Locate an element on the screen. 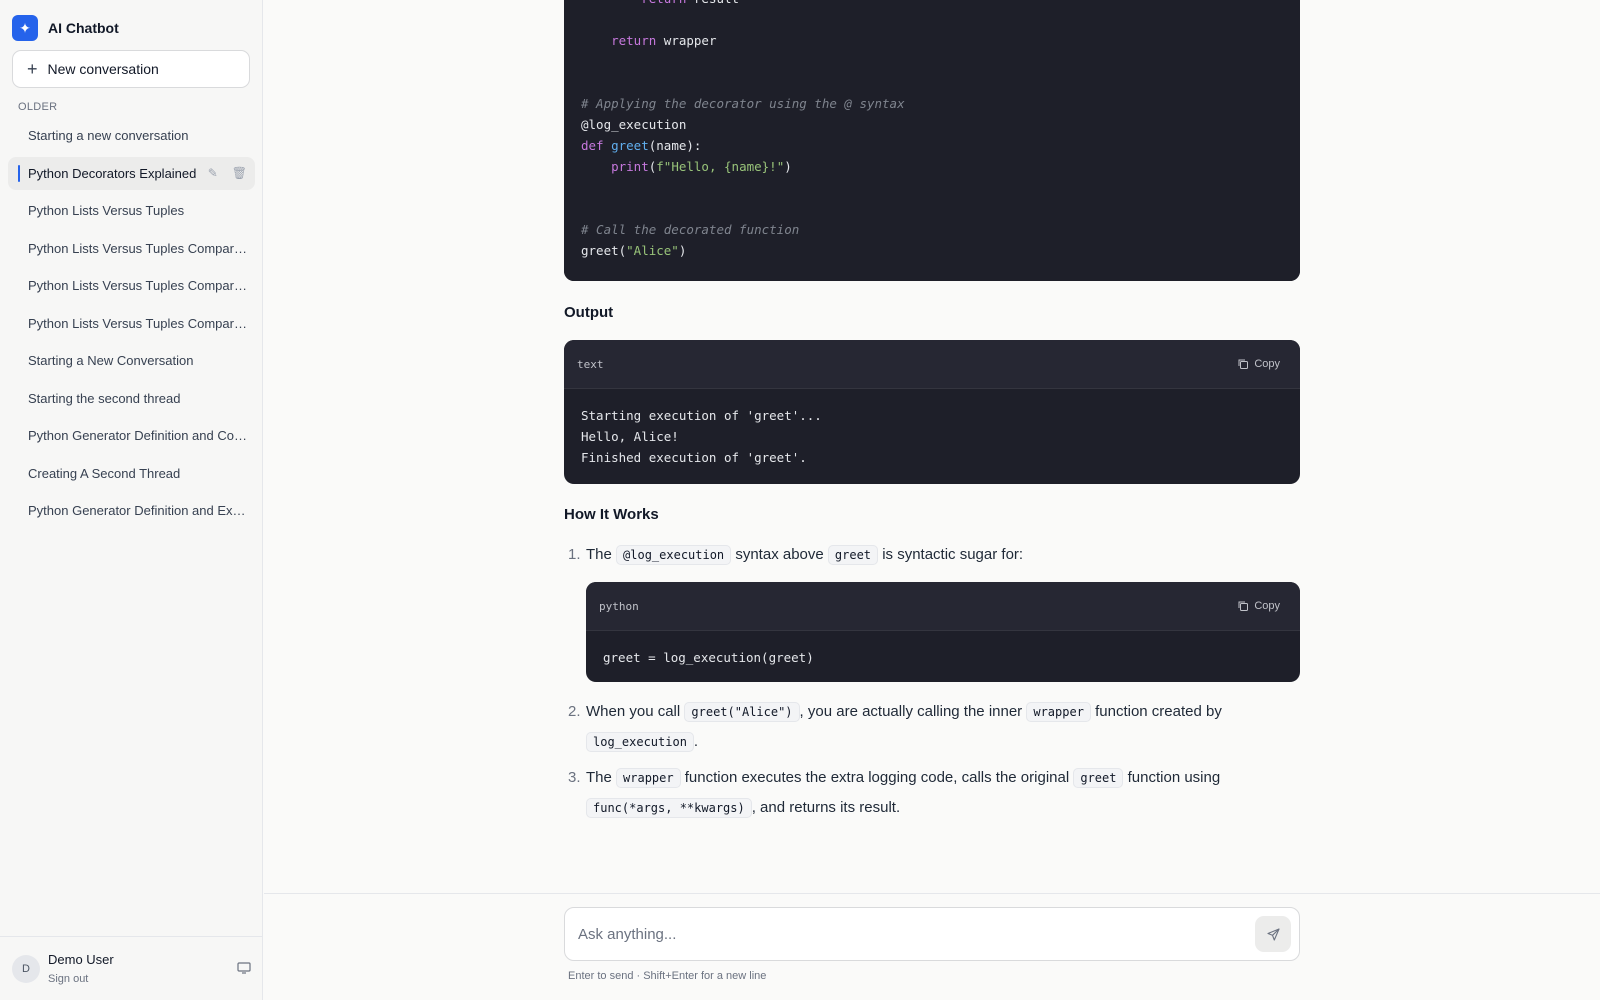 The height and width of the screenshot is (1000, 1600). user-area: D Demo User Sign out is located at coordinates (131, 968).